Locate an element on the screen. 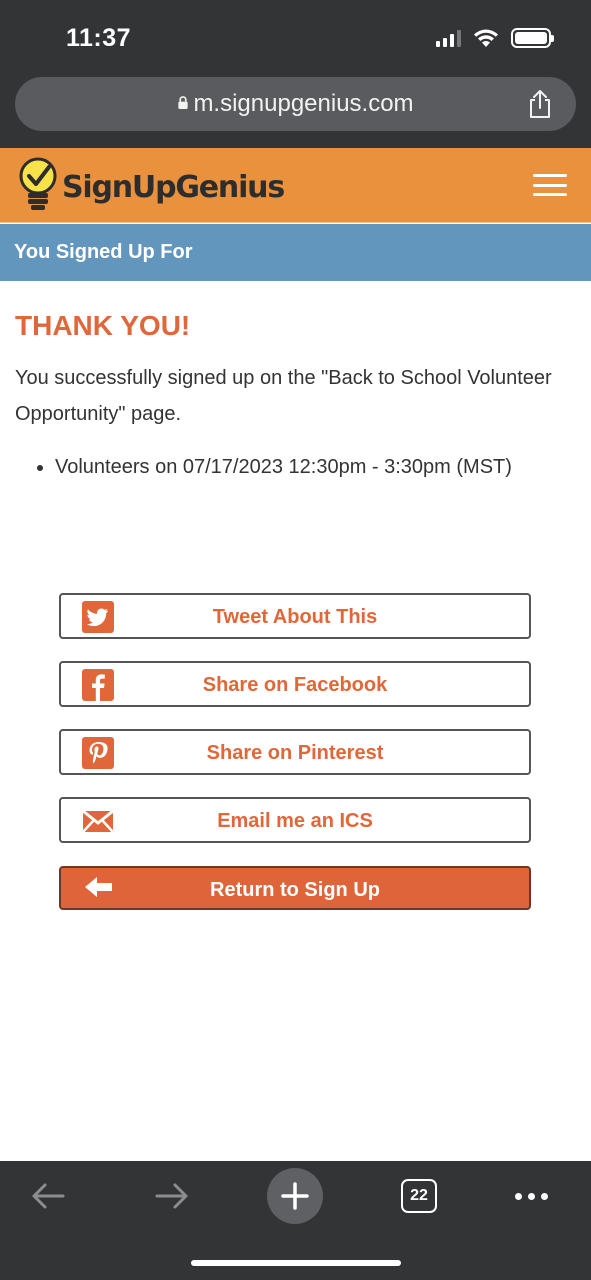 This screenshot has width=591, height=1280. lock-icon is located at coordinates (183, 103).